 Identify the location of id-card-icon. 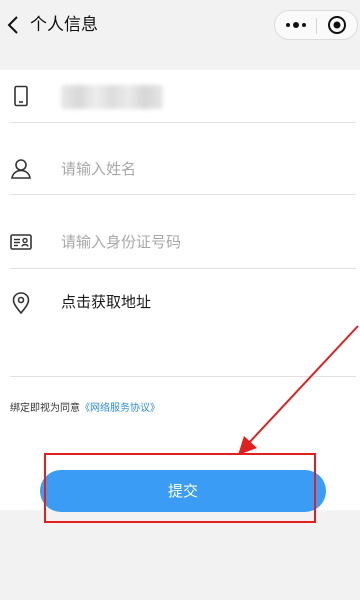
(21, 242).